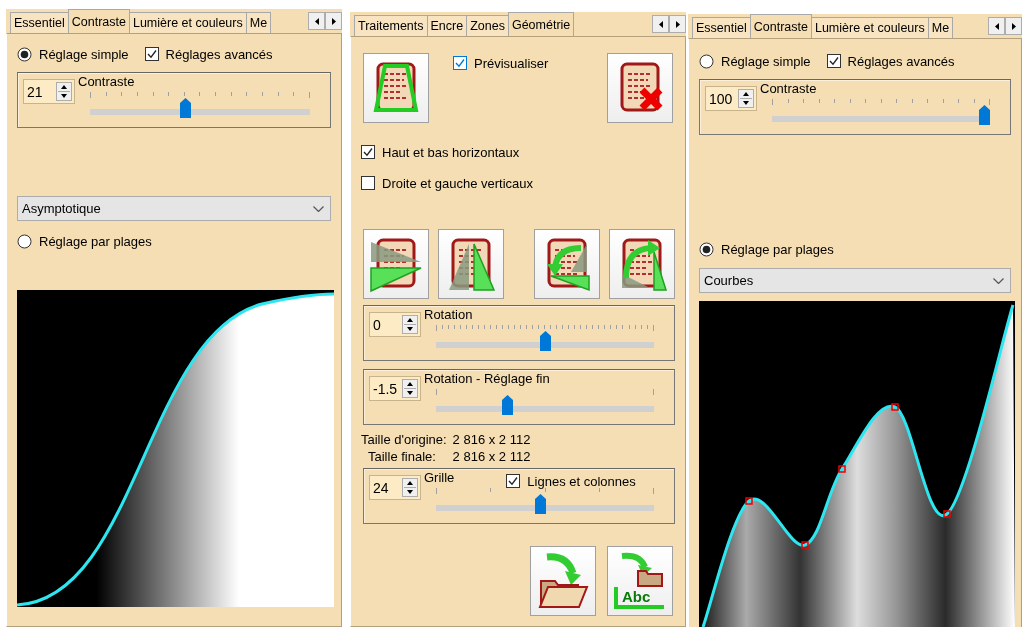 The image size is (1024, 627). What do you see at coordinates (636, 596) in the screenshot?
I see `icon-text: Abc` at bounding box center [636, 596].